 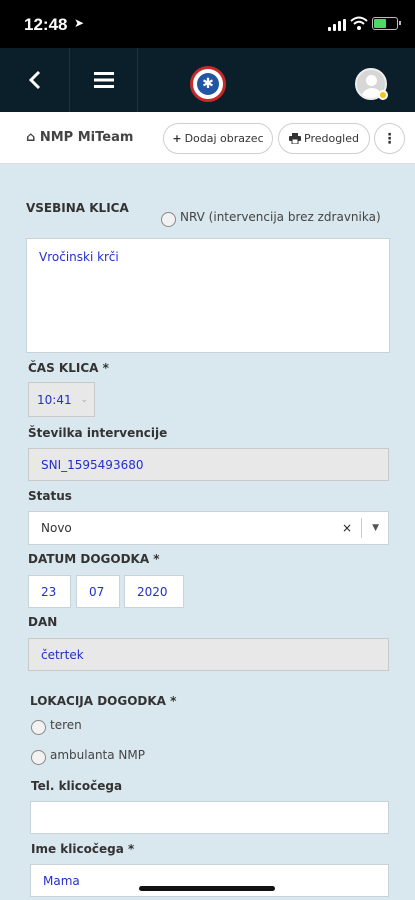 I want to click on more-vertical-icon: ⋮, so click(x=389, y=138).